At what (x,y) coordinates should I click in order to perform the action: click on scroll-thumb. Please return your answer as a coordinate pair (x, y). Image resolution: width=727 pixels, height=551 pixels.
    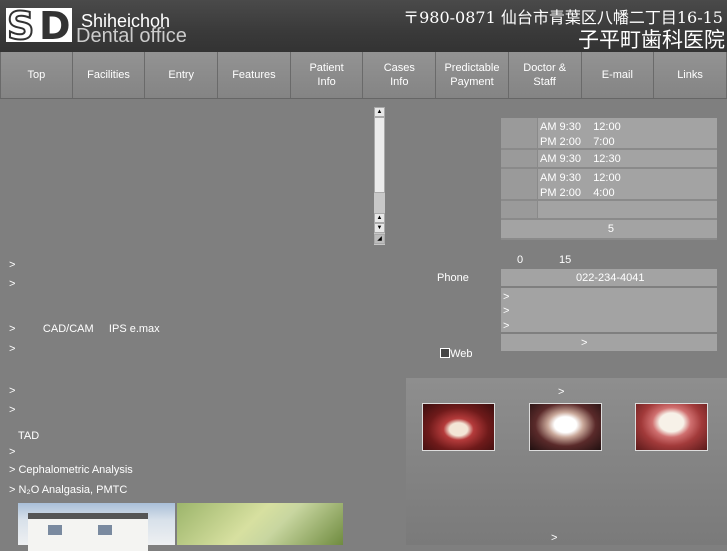
    Looking at the image, I should click on (379, 155).